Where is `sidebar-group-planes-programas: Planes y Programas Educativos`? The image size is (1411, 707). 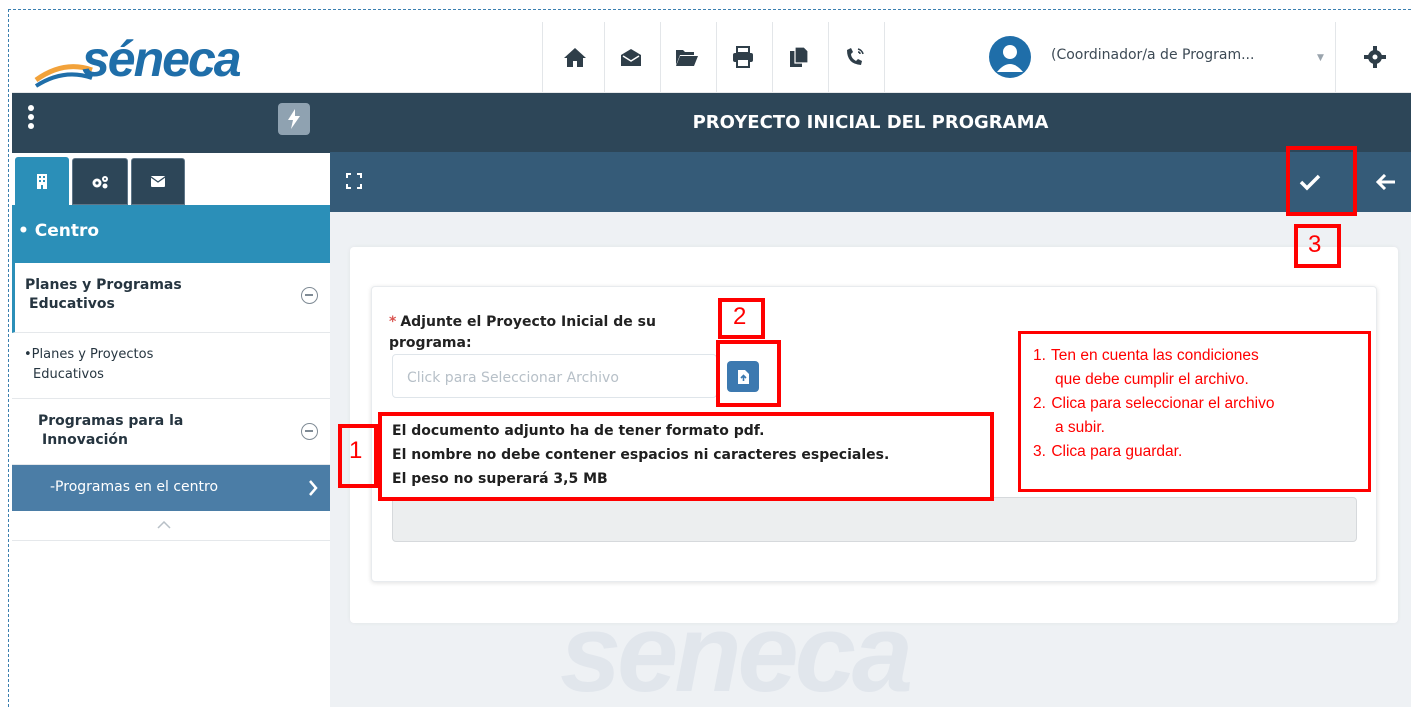
sidebar-group-planes-programas: Planes y Programas Educativos is located at coordinates (171, 298).